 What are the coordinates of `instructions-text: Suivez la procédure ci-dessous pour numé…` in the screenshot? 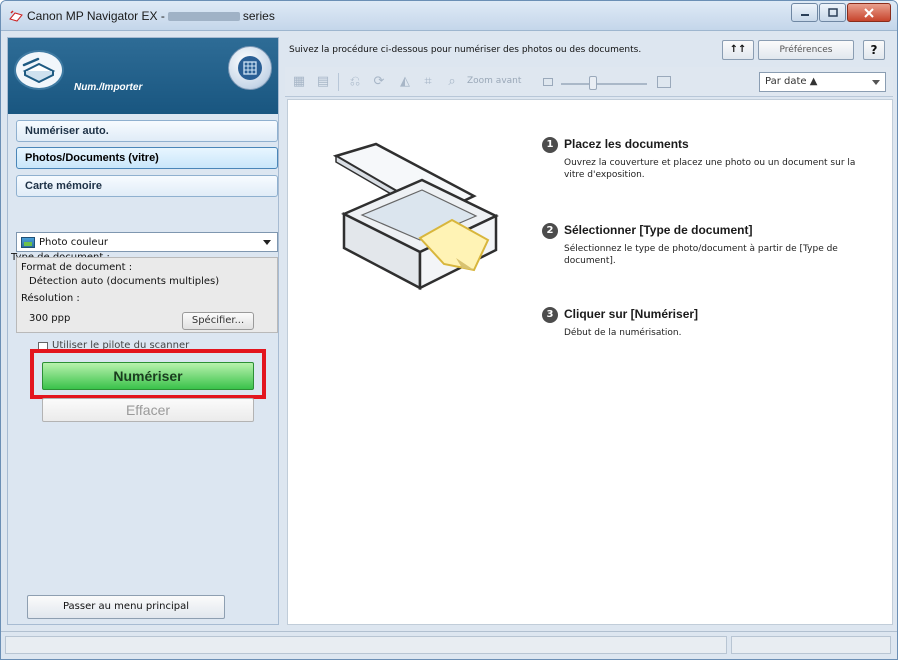 It's located at (465, 50).